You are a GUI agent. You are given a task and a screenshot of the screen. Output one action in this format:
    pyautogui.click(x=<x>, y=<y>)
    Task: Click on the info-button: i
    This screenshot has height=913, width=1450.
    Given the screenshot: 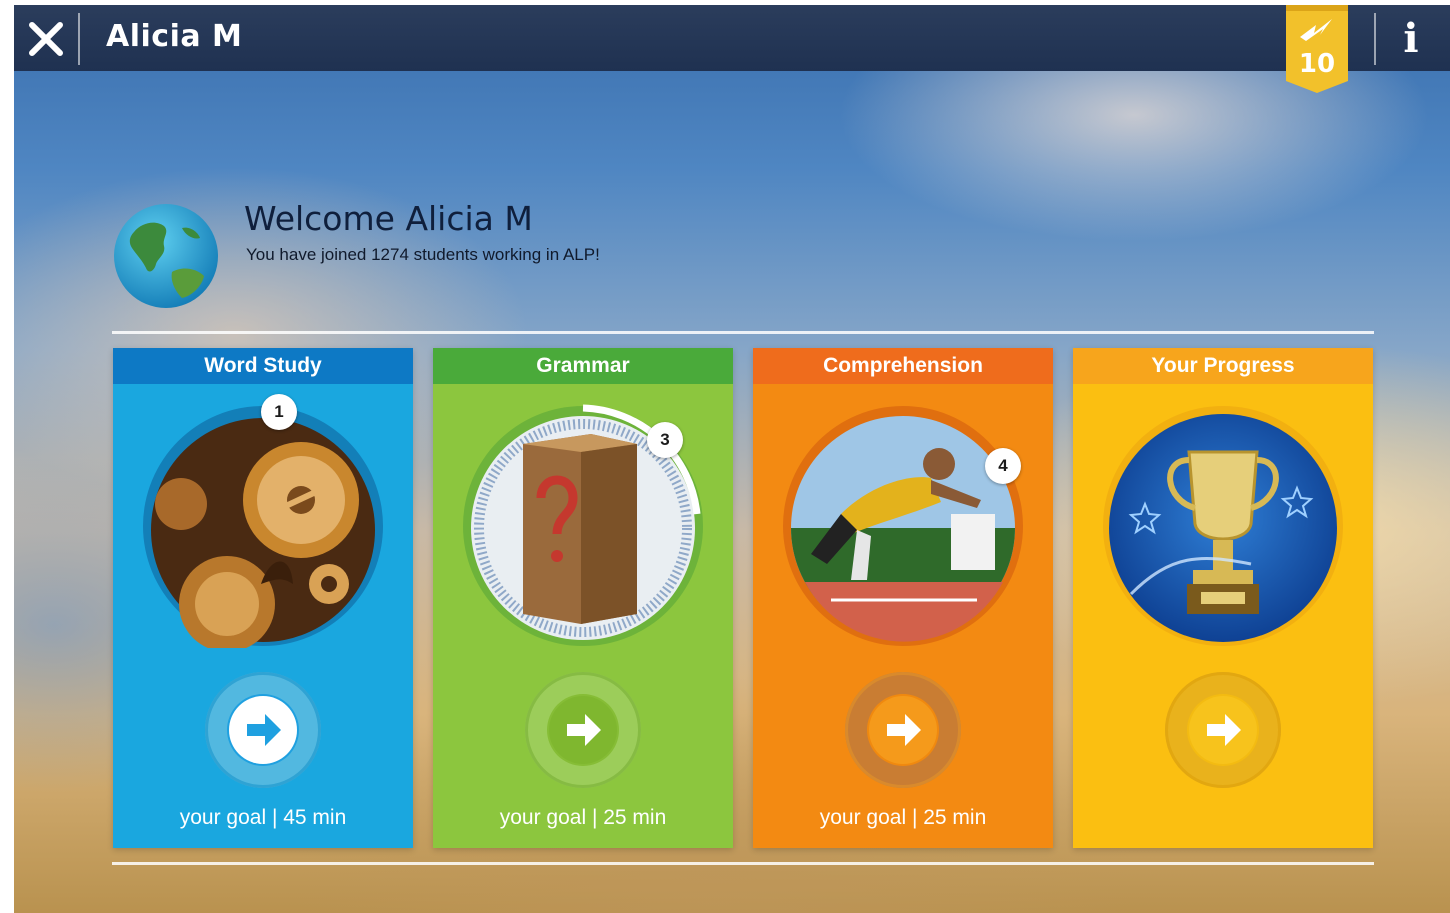 What is the action you would take?
    pyautogui.click(x=1411, y=39)
    